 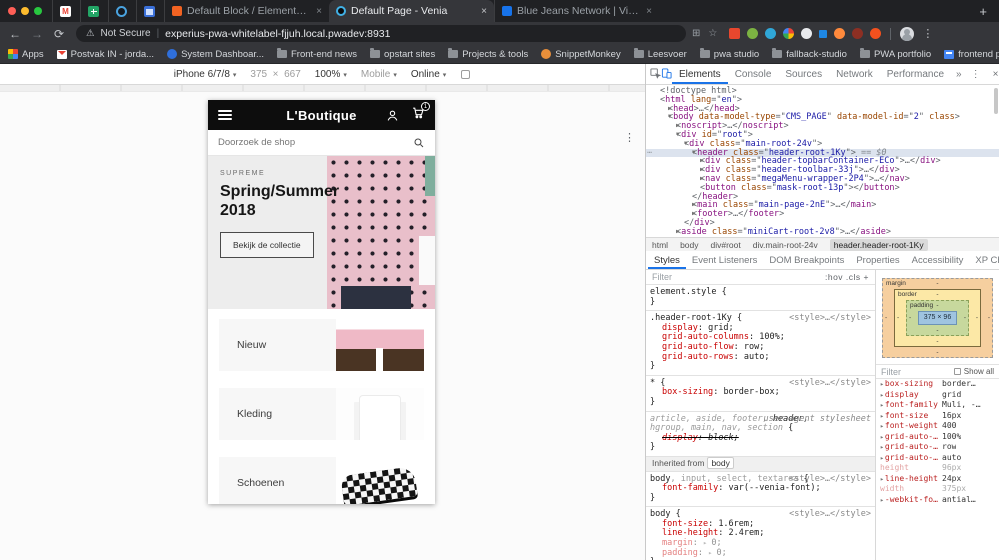 What do you see at coordinates (959, 74) in the screenshot?
I see `devtools-tabs-overflow: »` at bounding box center [959, 74].